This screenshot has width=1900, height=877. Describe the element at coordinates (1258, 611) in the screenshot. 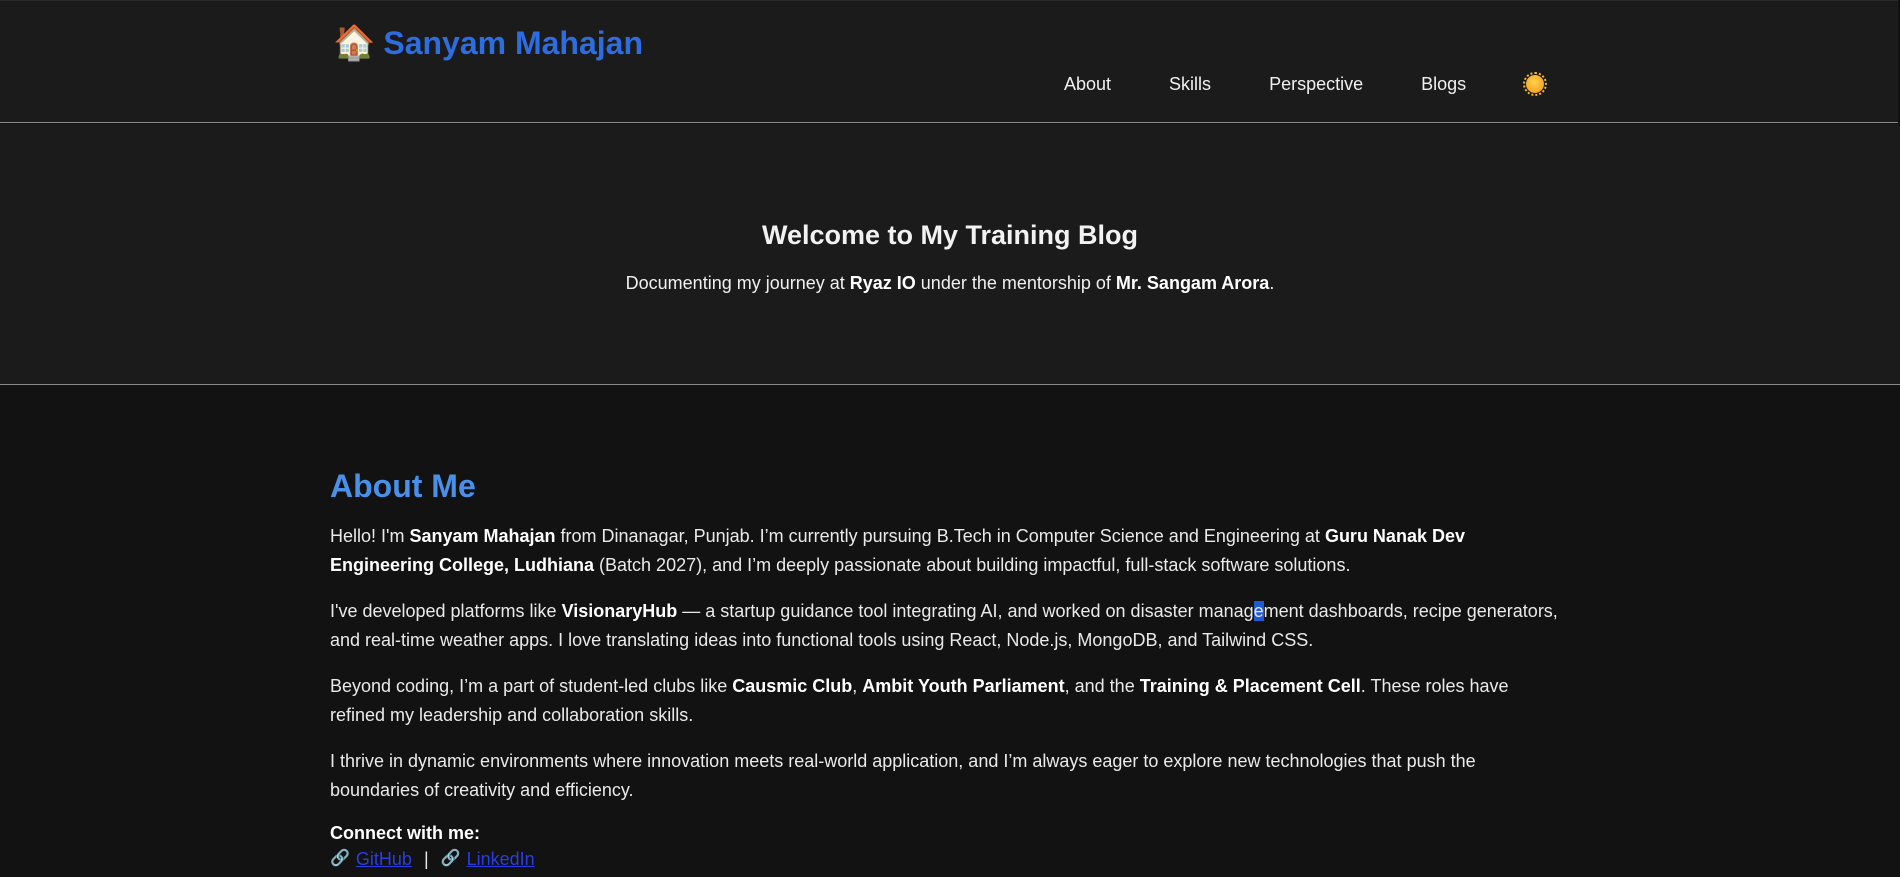

I see `text-selection: e` at that location.